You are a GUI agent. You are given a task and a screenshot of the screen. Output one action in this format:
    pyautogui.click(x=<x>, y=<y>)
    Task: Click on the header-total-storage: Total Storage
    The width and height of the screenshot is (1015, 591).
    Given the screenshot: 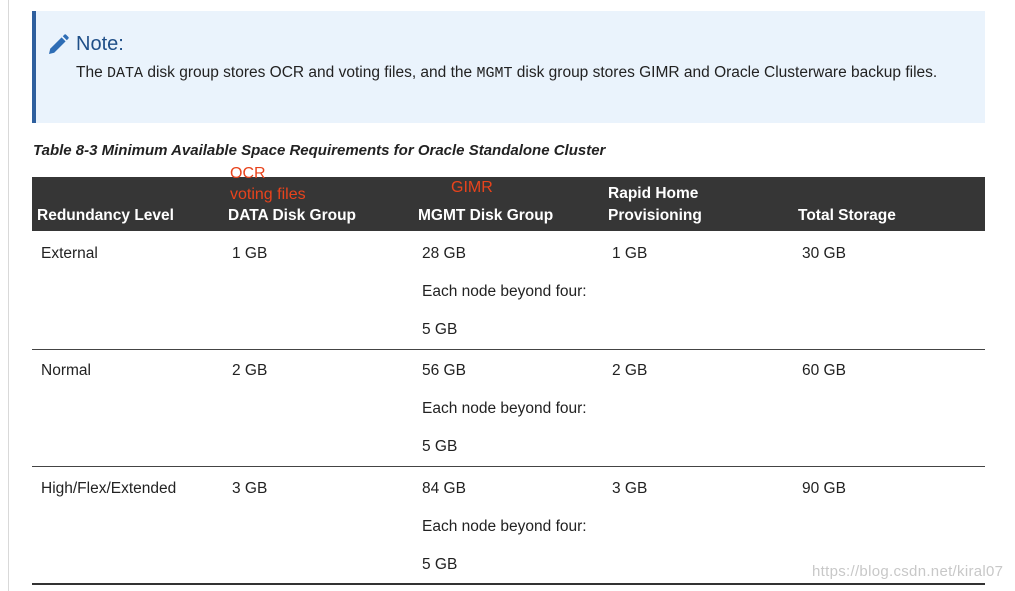 What is the action you would take?
    pyautogui.click(x=847, y=215)
    